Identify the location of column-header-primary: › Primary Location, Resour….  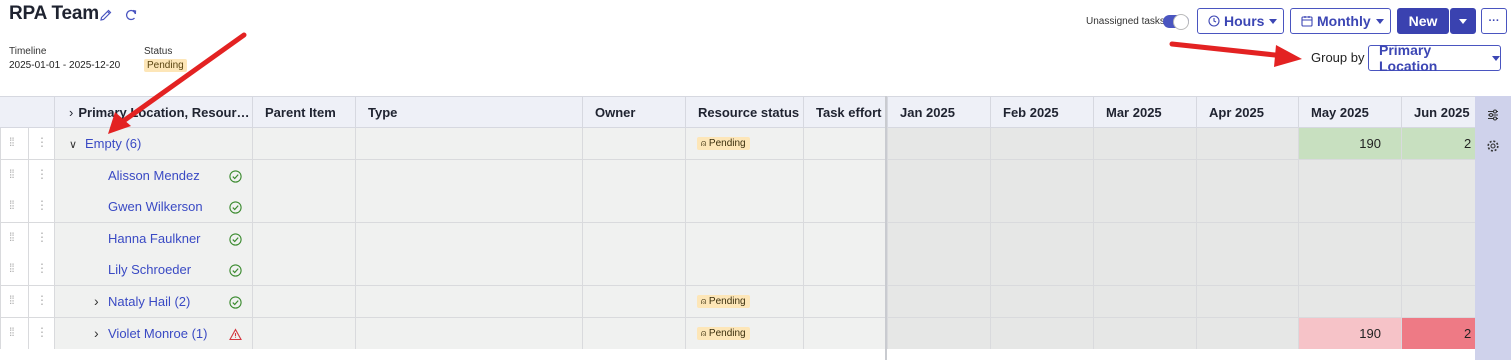
(153, 112).